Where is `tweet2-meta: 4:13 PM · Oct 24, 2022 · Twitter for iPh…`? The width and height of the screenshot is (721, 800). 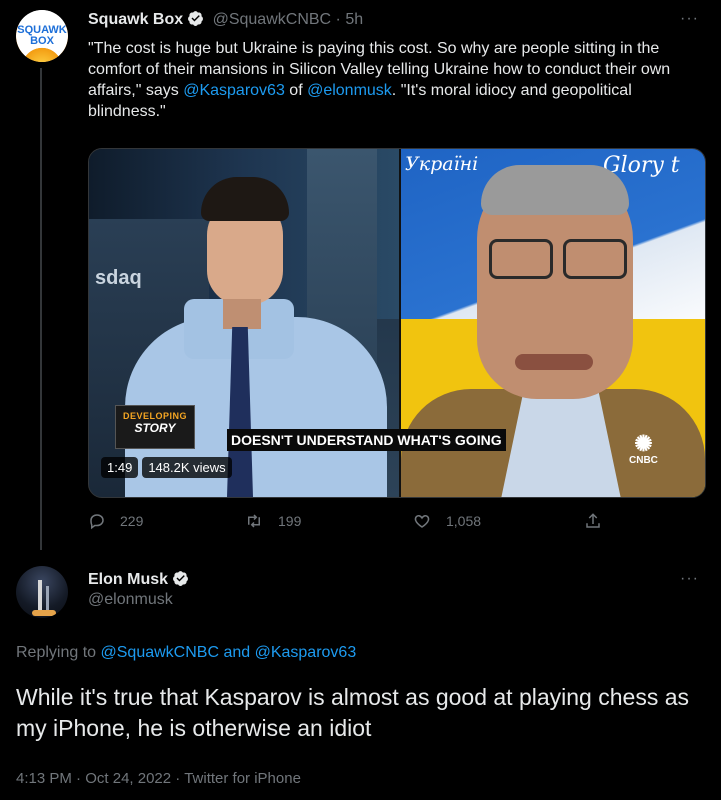 tweet2-meta: 4:13 PM · Oct 24, 2022 · Twitter for iPh… is located at coordinates (158, 778).